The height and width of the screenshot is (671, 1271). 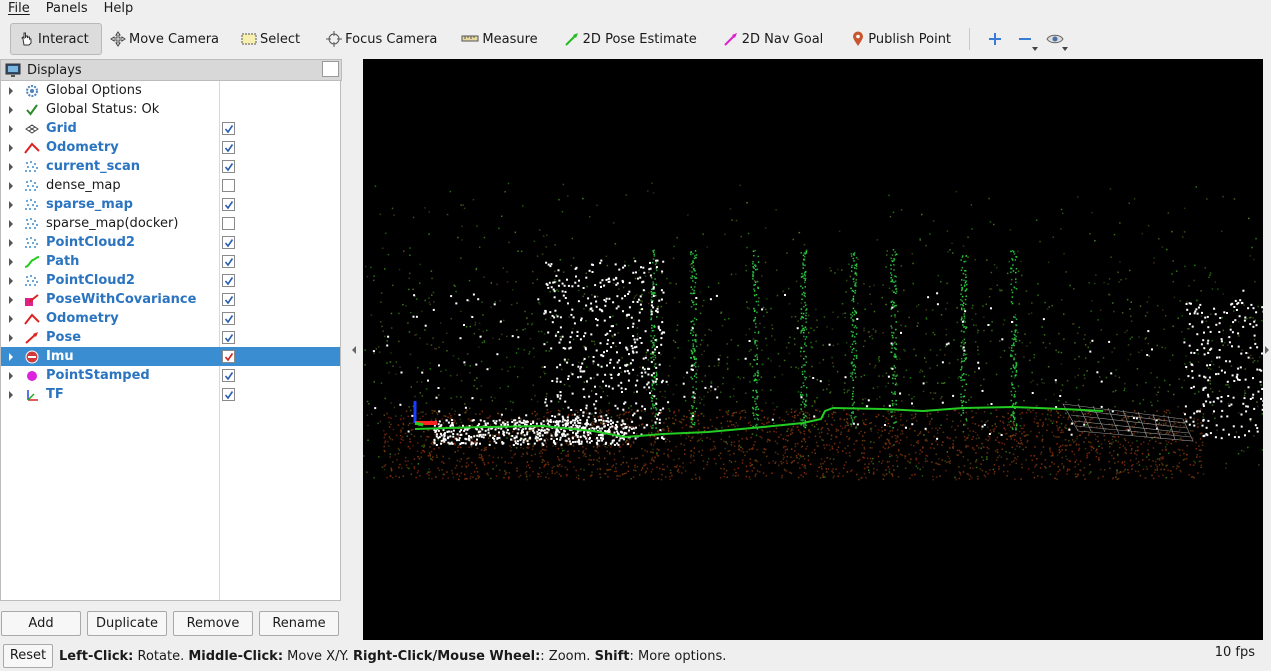 I want to click on display-item-label: Pose, so click(x=64, y=337).